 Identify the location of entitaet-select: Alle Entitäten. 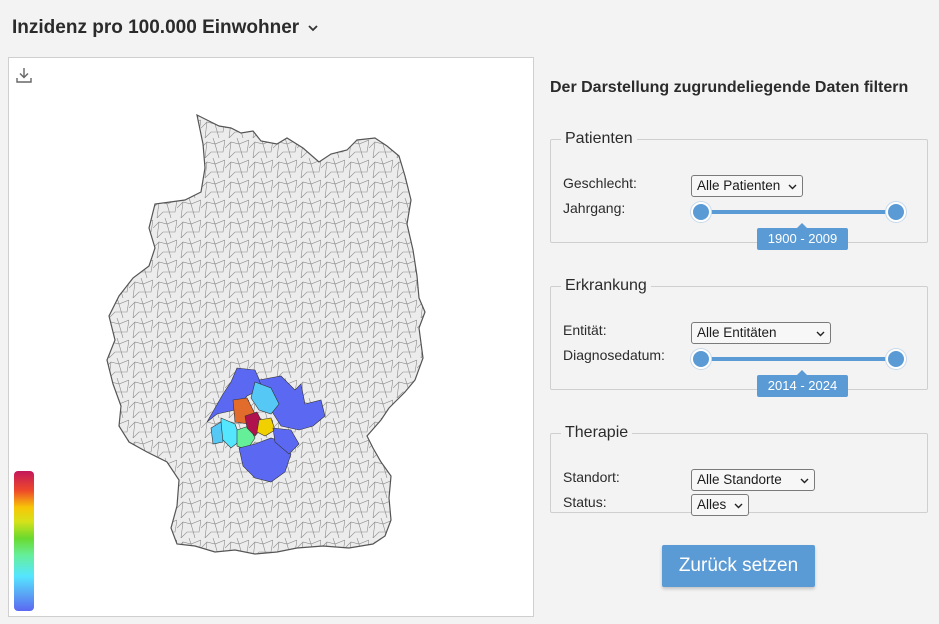
(761, 333).